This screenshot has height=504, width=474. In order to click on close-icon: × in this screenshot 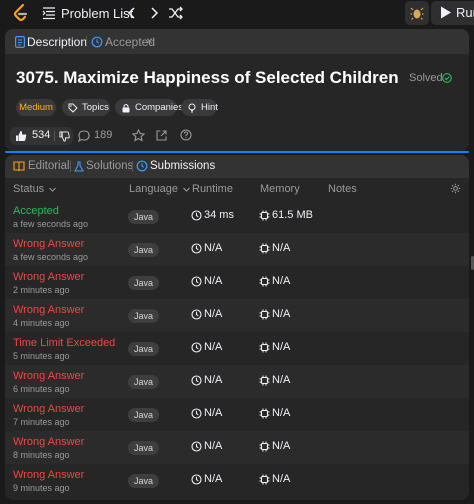, I will do `click(149, 41)`.